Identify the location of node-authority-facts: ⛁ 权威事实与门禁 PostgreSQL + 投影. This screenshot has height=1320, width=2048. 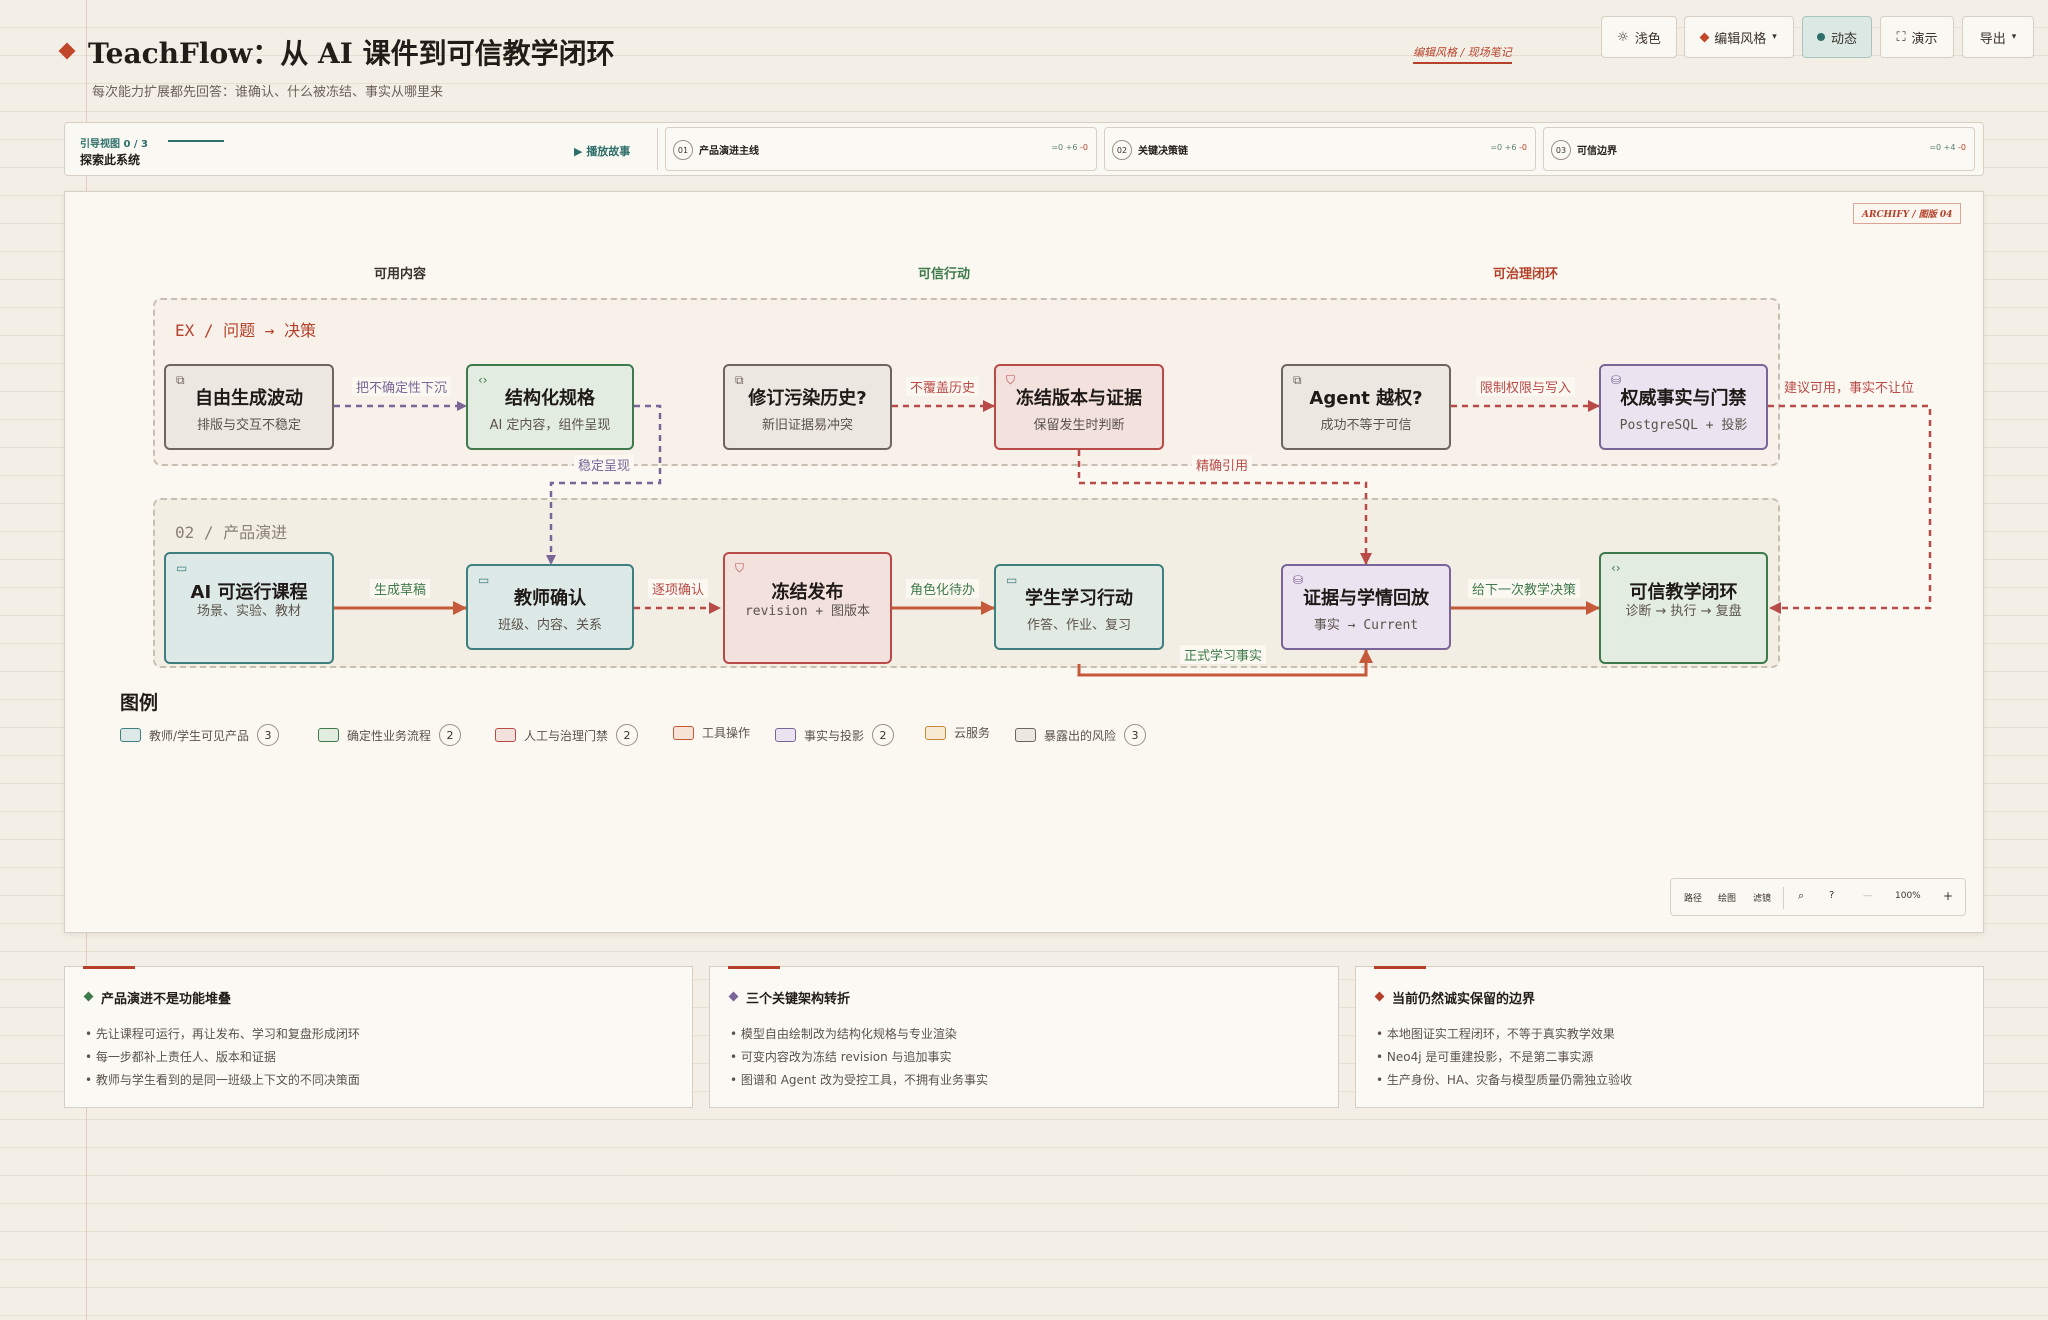
(1683, 407).